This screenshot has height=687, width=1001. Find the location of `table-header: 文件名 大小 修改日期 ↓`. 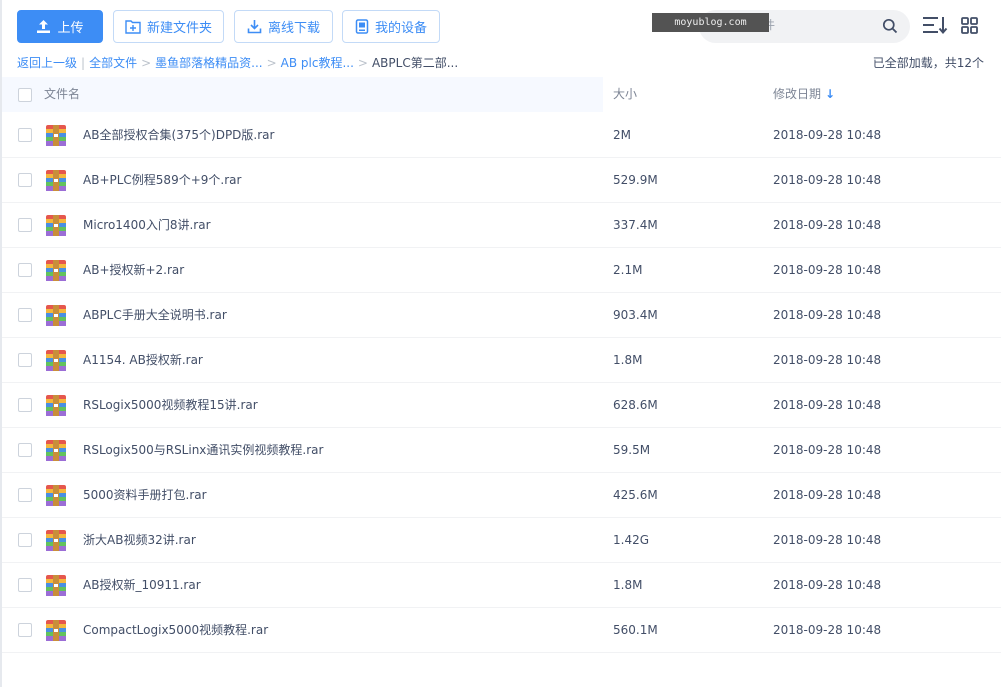

table-header: 文件名 大小 修改日期 ↓ is located at coordinates (501, 94).